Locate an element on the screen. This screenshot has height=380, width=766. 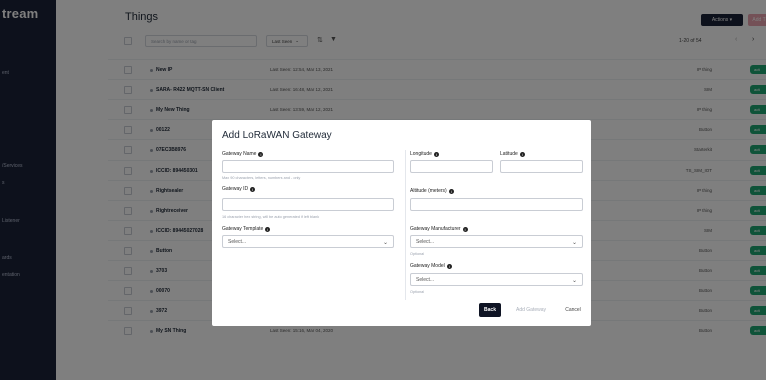
back-button: Back is located at coordinates (490, 310).